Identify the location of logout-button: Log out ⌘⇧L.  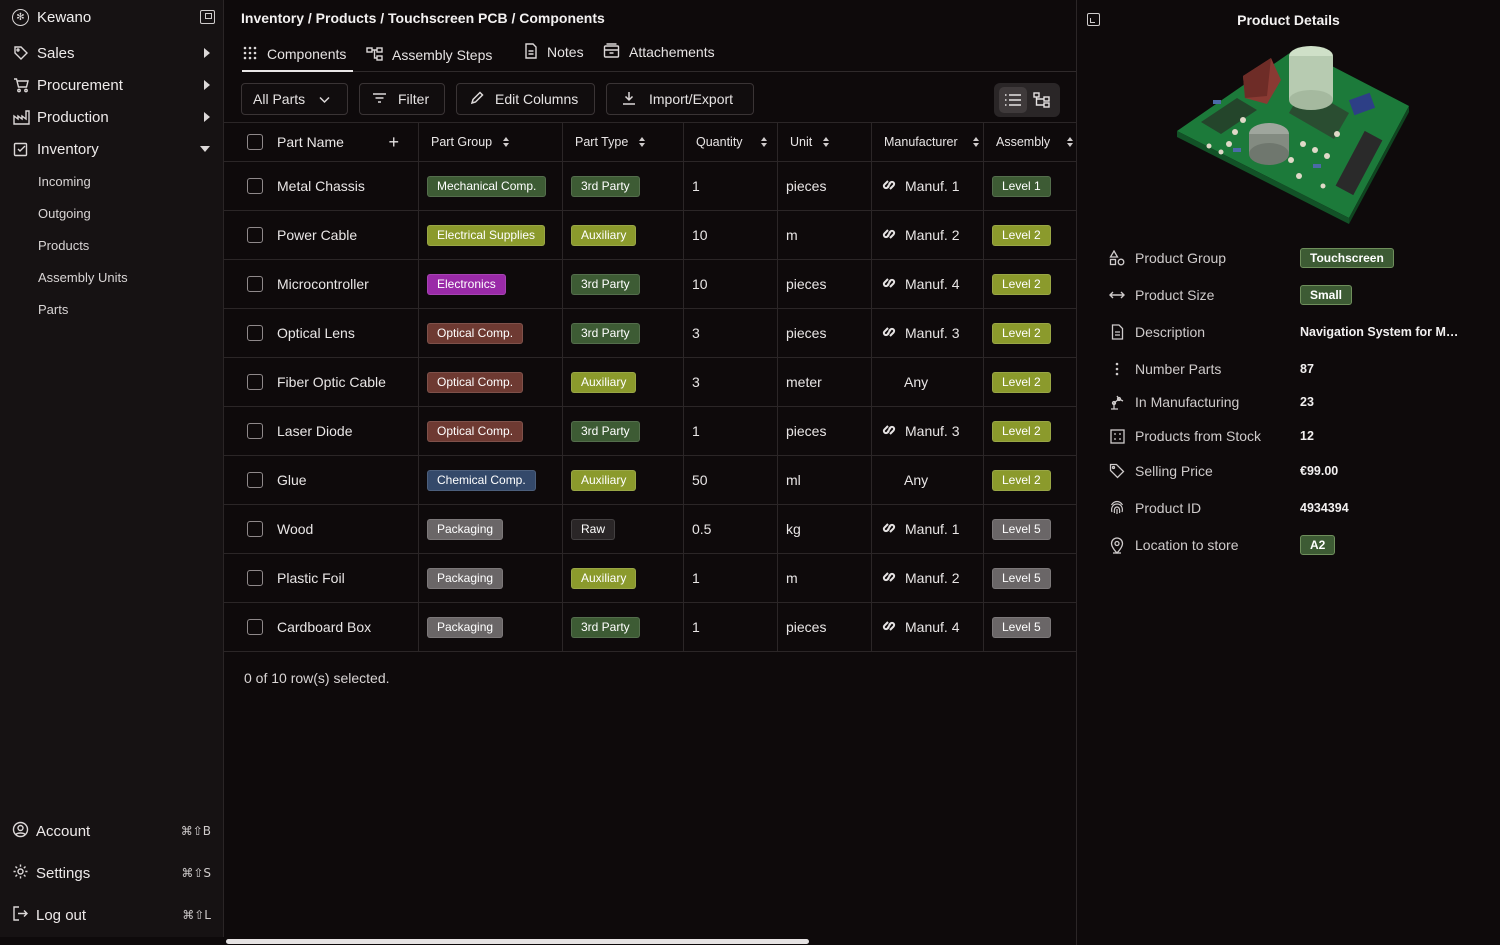
(111, 915).